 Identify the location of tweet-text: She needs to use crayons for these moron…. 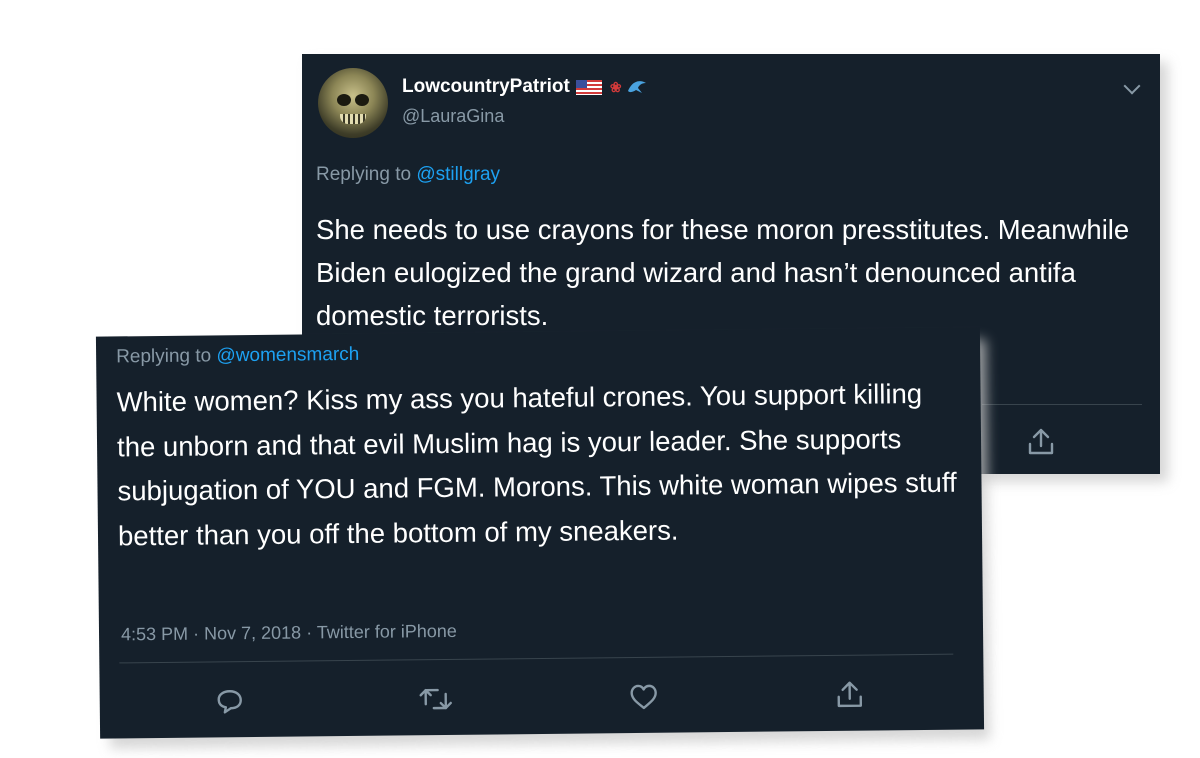
(723, 272).